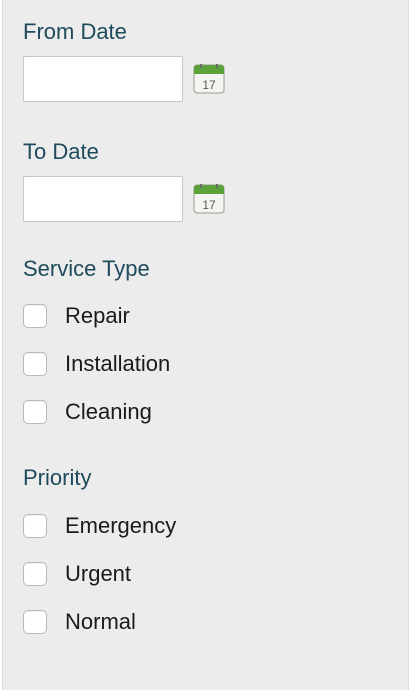  Describe the element at coordinates (100, 621) in the screenshot. I see `normal-option-label: Normal` at that location.